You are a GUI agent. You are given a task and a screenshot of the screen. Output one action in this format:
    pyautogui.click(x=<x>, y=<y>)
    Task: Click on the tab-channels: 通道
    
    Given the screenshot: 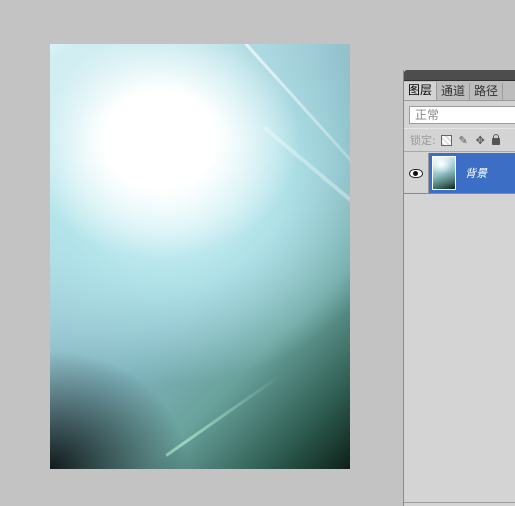 What is the action you would take?
    pyautogui.click(x=454, y=91)
    